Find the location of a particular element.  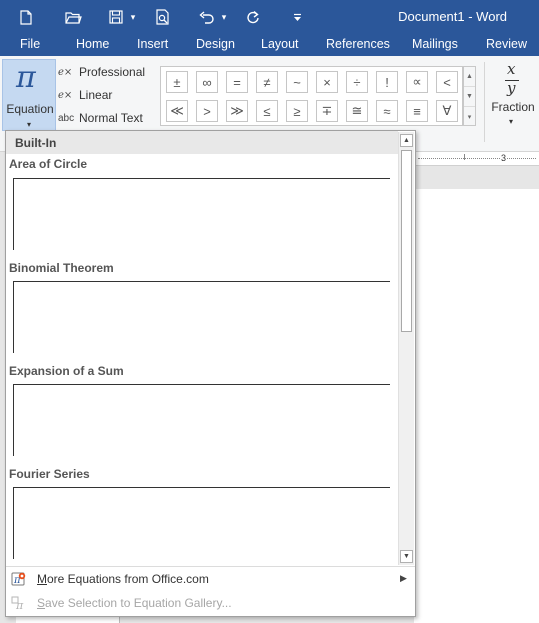

scroll-thumb is located at coordinates (406, 241).